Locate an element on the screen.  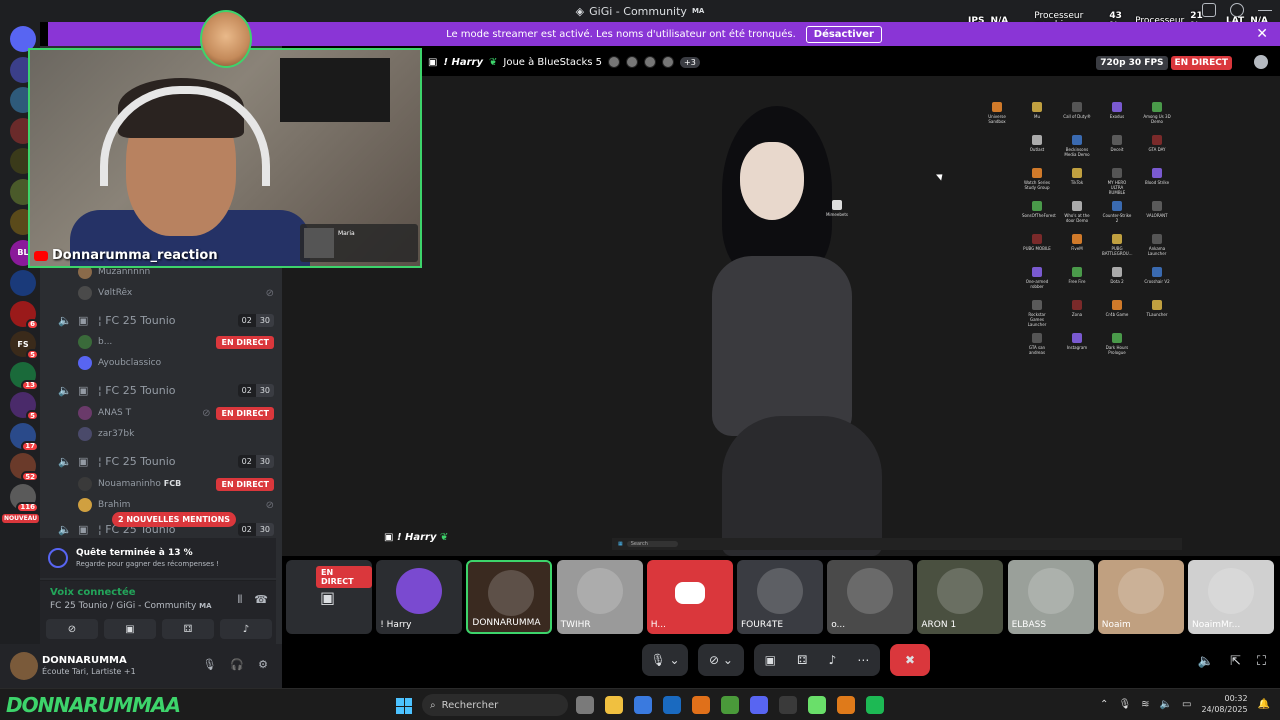
chevron-up-icon: ⌃ is located at coordinates (1104, 704).